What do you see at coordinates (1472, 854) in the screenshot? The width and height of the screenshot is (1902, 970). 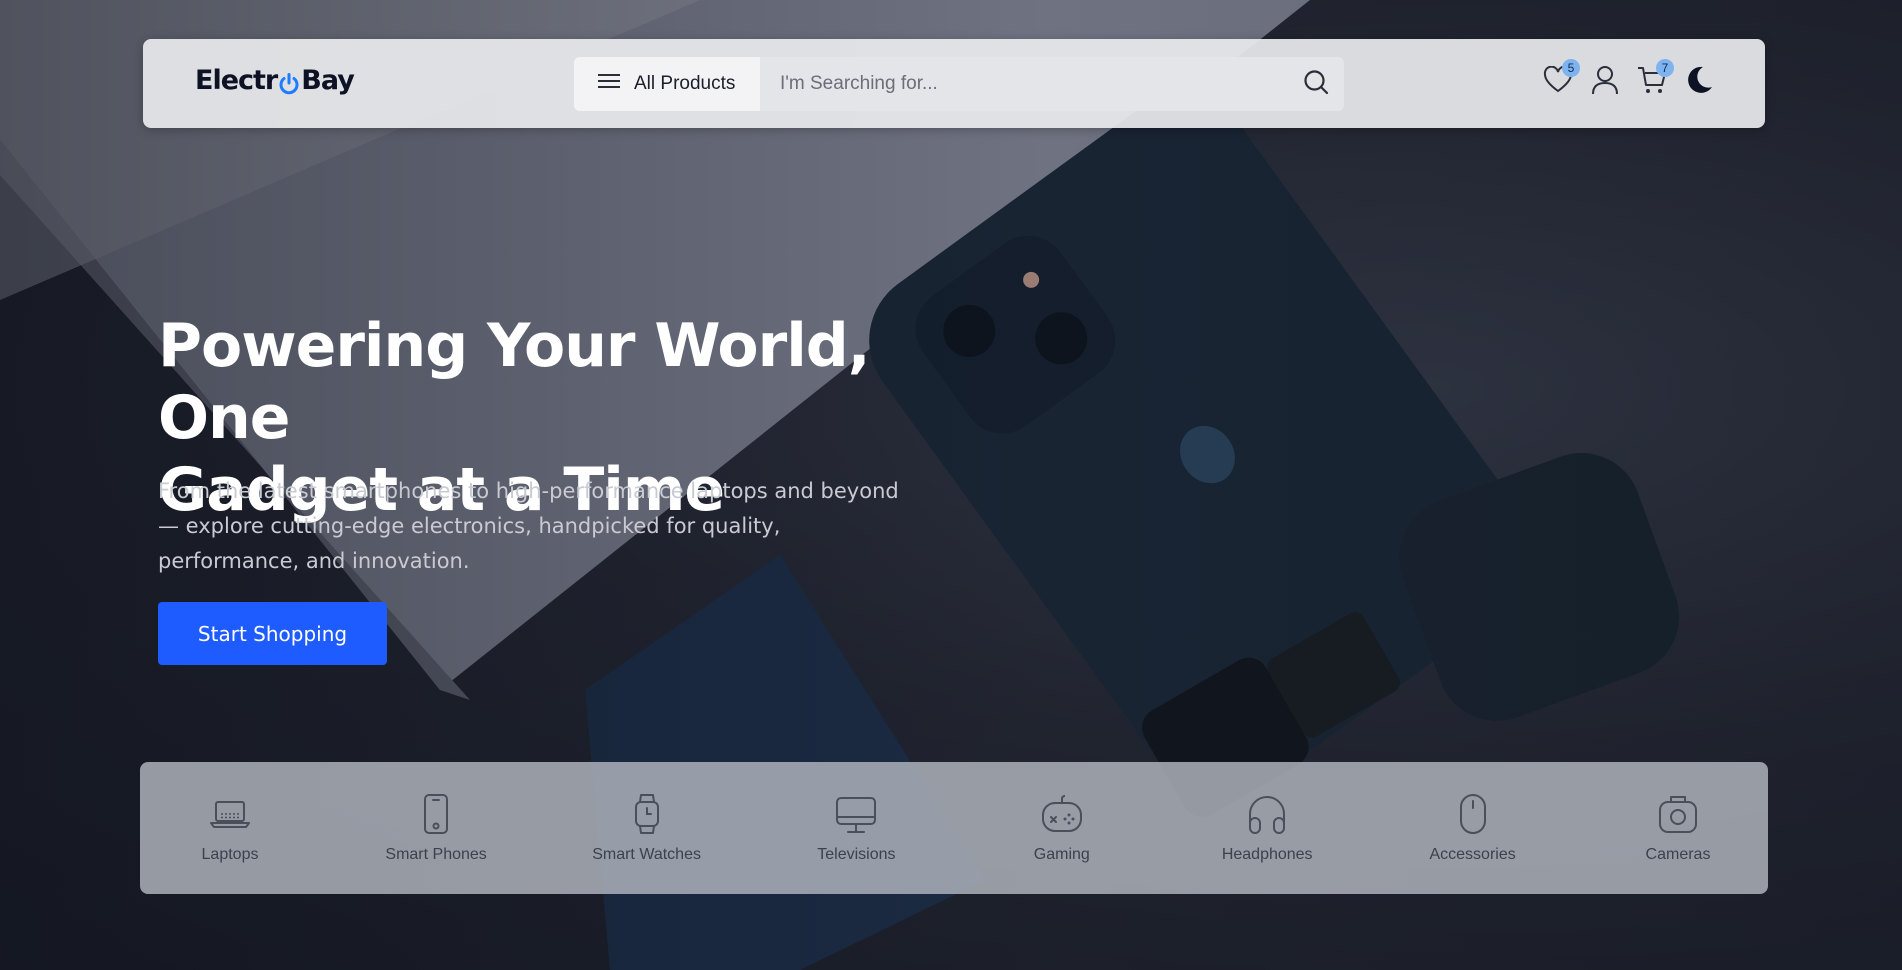 I see `category-label: Accessories` at bounding box center [1472, 854].